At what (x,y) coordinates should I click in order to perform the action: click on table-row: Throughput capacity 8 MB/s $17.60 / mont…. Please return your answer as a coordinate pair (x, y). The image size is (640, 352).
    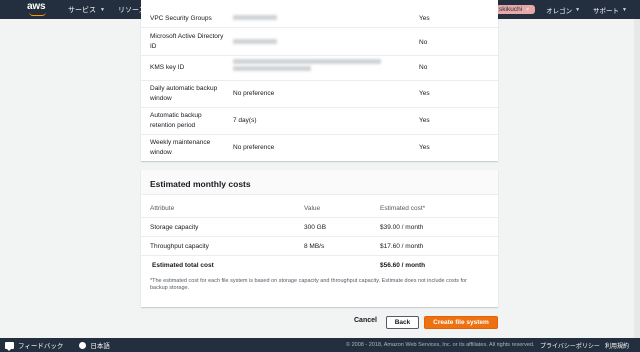
    Looking at the image, I should click on (319, 246).